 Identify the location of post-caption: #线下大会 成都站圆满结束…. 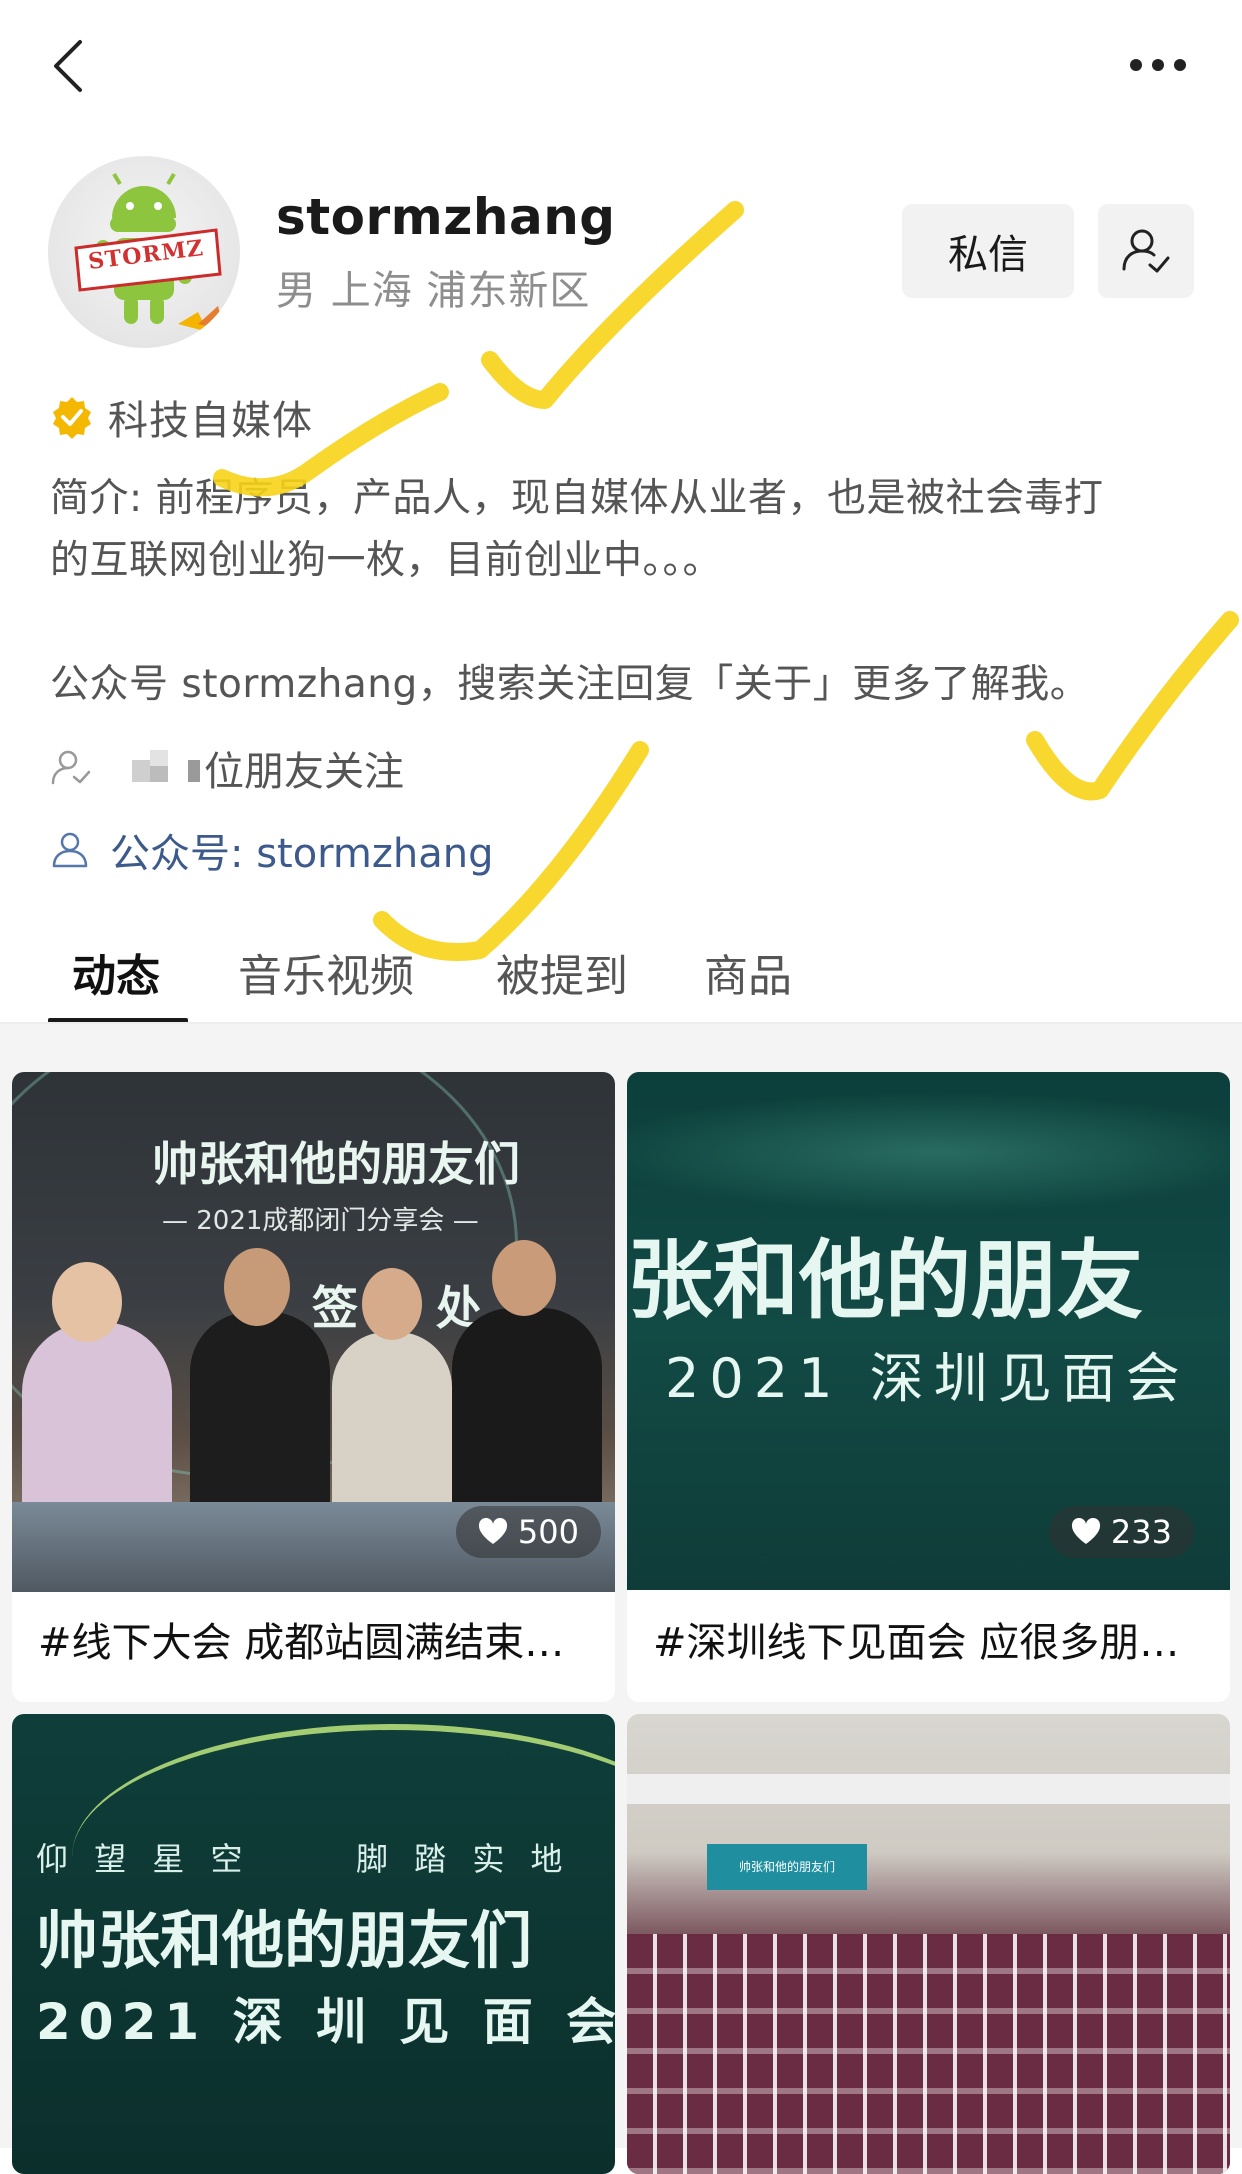
(301, 1643).